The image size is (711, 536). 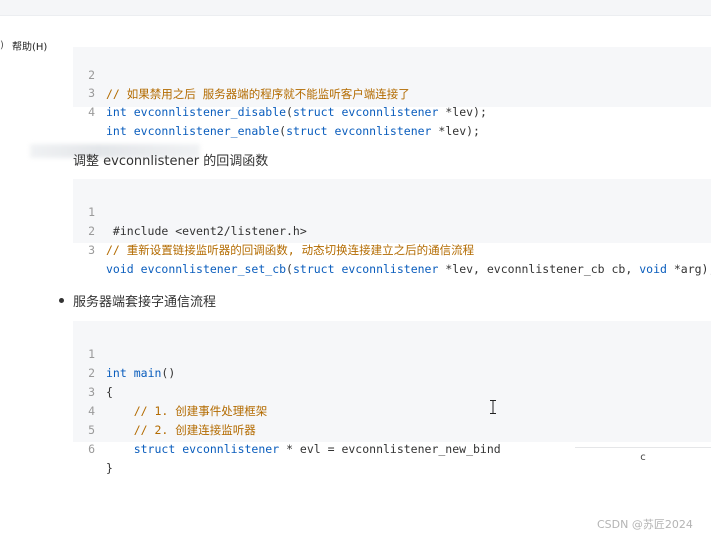 I want to click on code-line: 1 int main(), so click(x=124, y=353).